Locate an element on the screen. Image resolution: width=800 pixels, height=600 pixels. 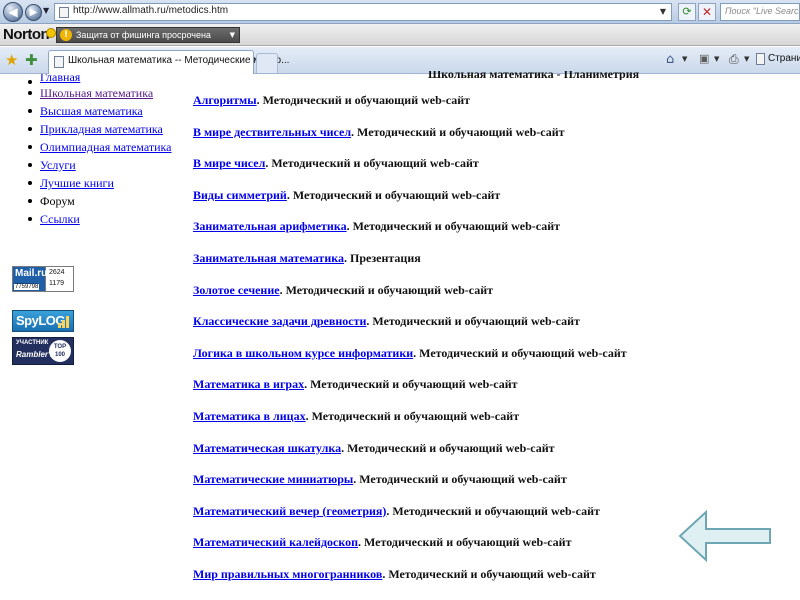
printer-icon: ⎙ is located at coordinates (734, 59).